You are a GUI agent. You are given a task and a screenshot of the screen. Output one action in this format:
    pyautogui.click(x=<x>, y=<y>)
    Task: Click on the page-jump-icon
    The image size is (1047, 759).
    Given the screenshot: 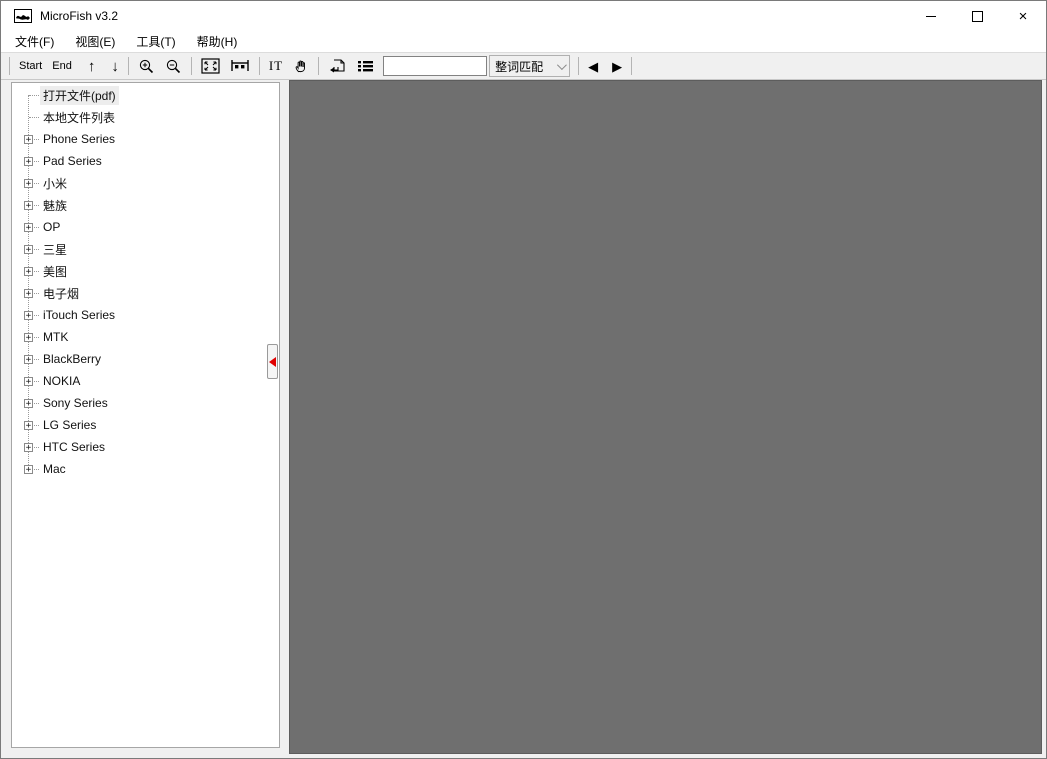 What is the action you would take?
    pyautogui.click(x=337, y=65)
    